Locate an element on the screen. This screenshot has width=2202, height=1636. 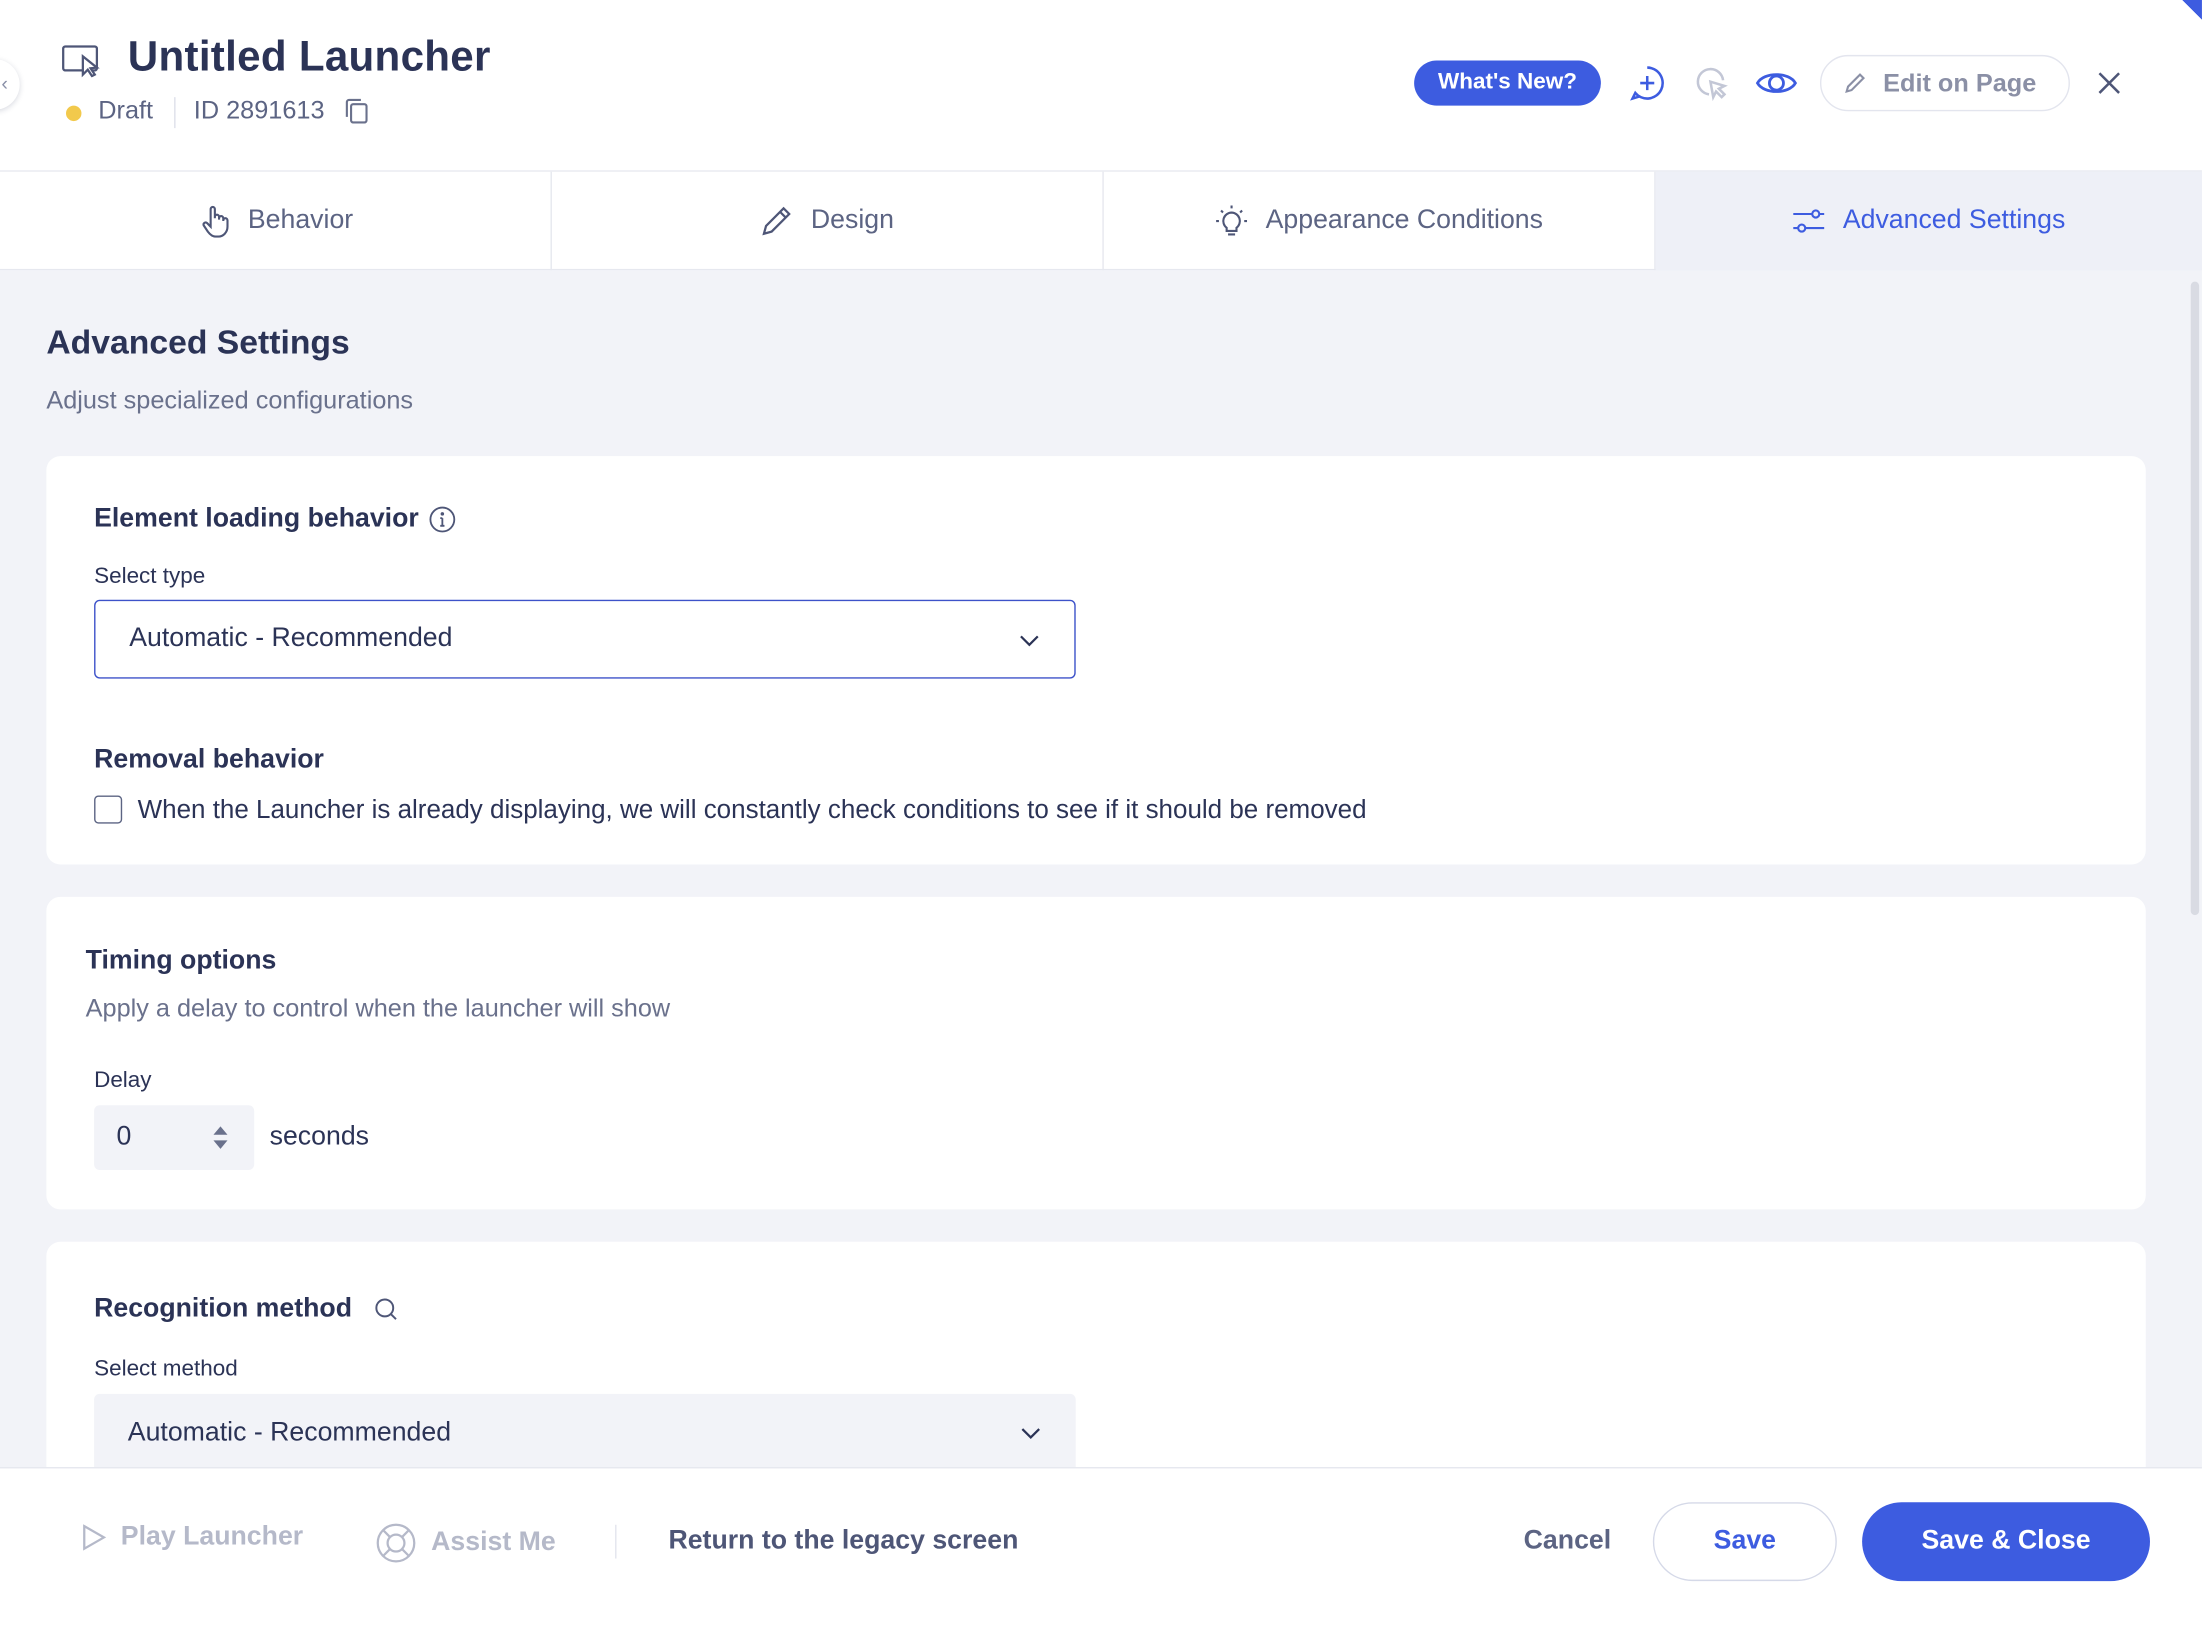
tab-advanced-settings: Advanced Settings is located at coordinates (1928, 221).